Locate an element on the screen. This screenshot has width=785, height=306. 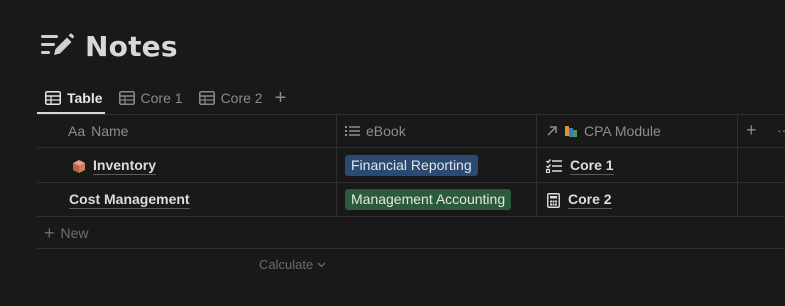
add-property-button: + is located at coordinates (751, 130).